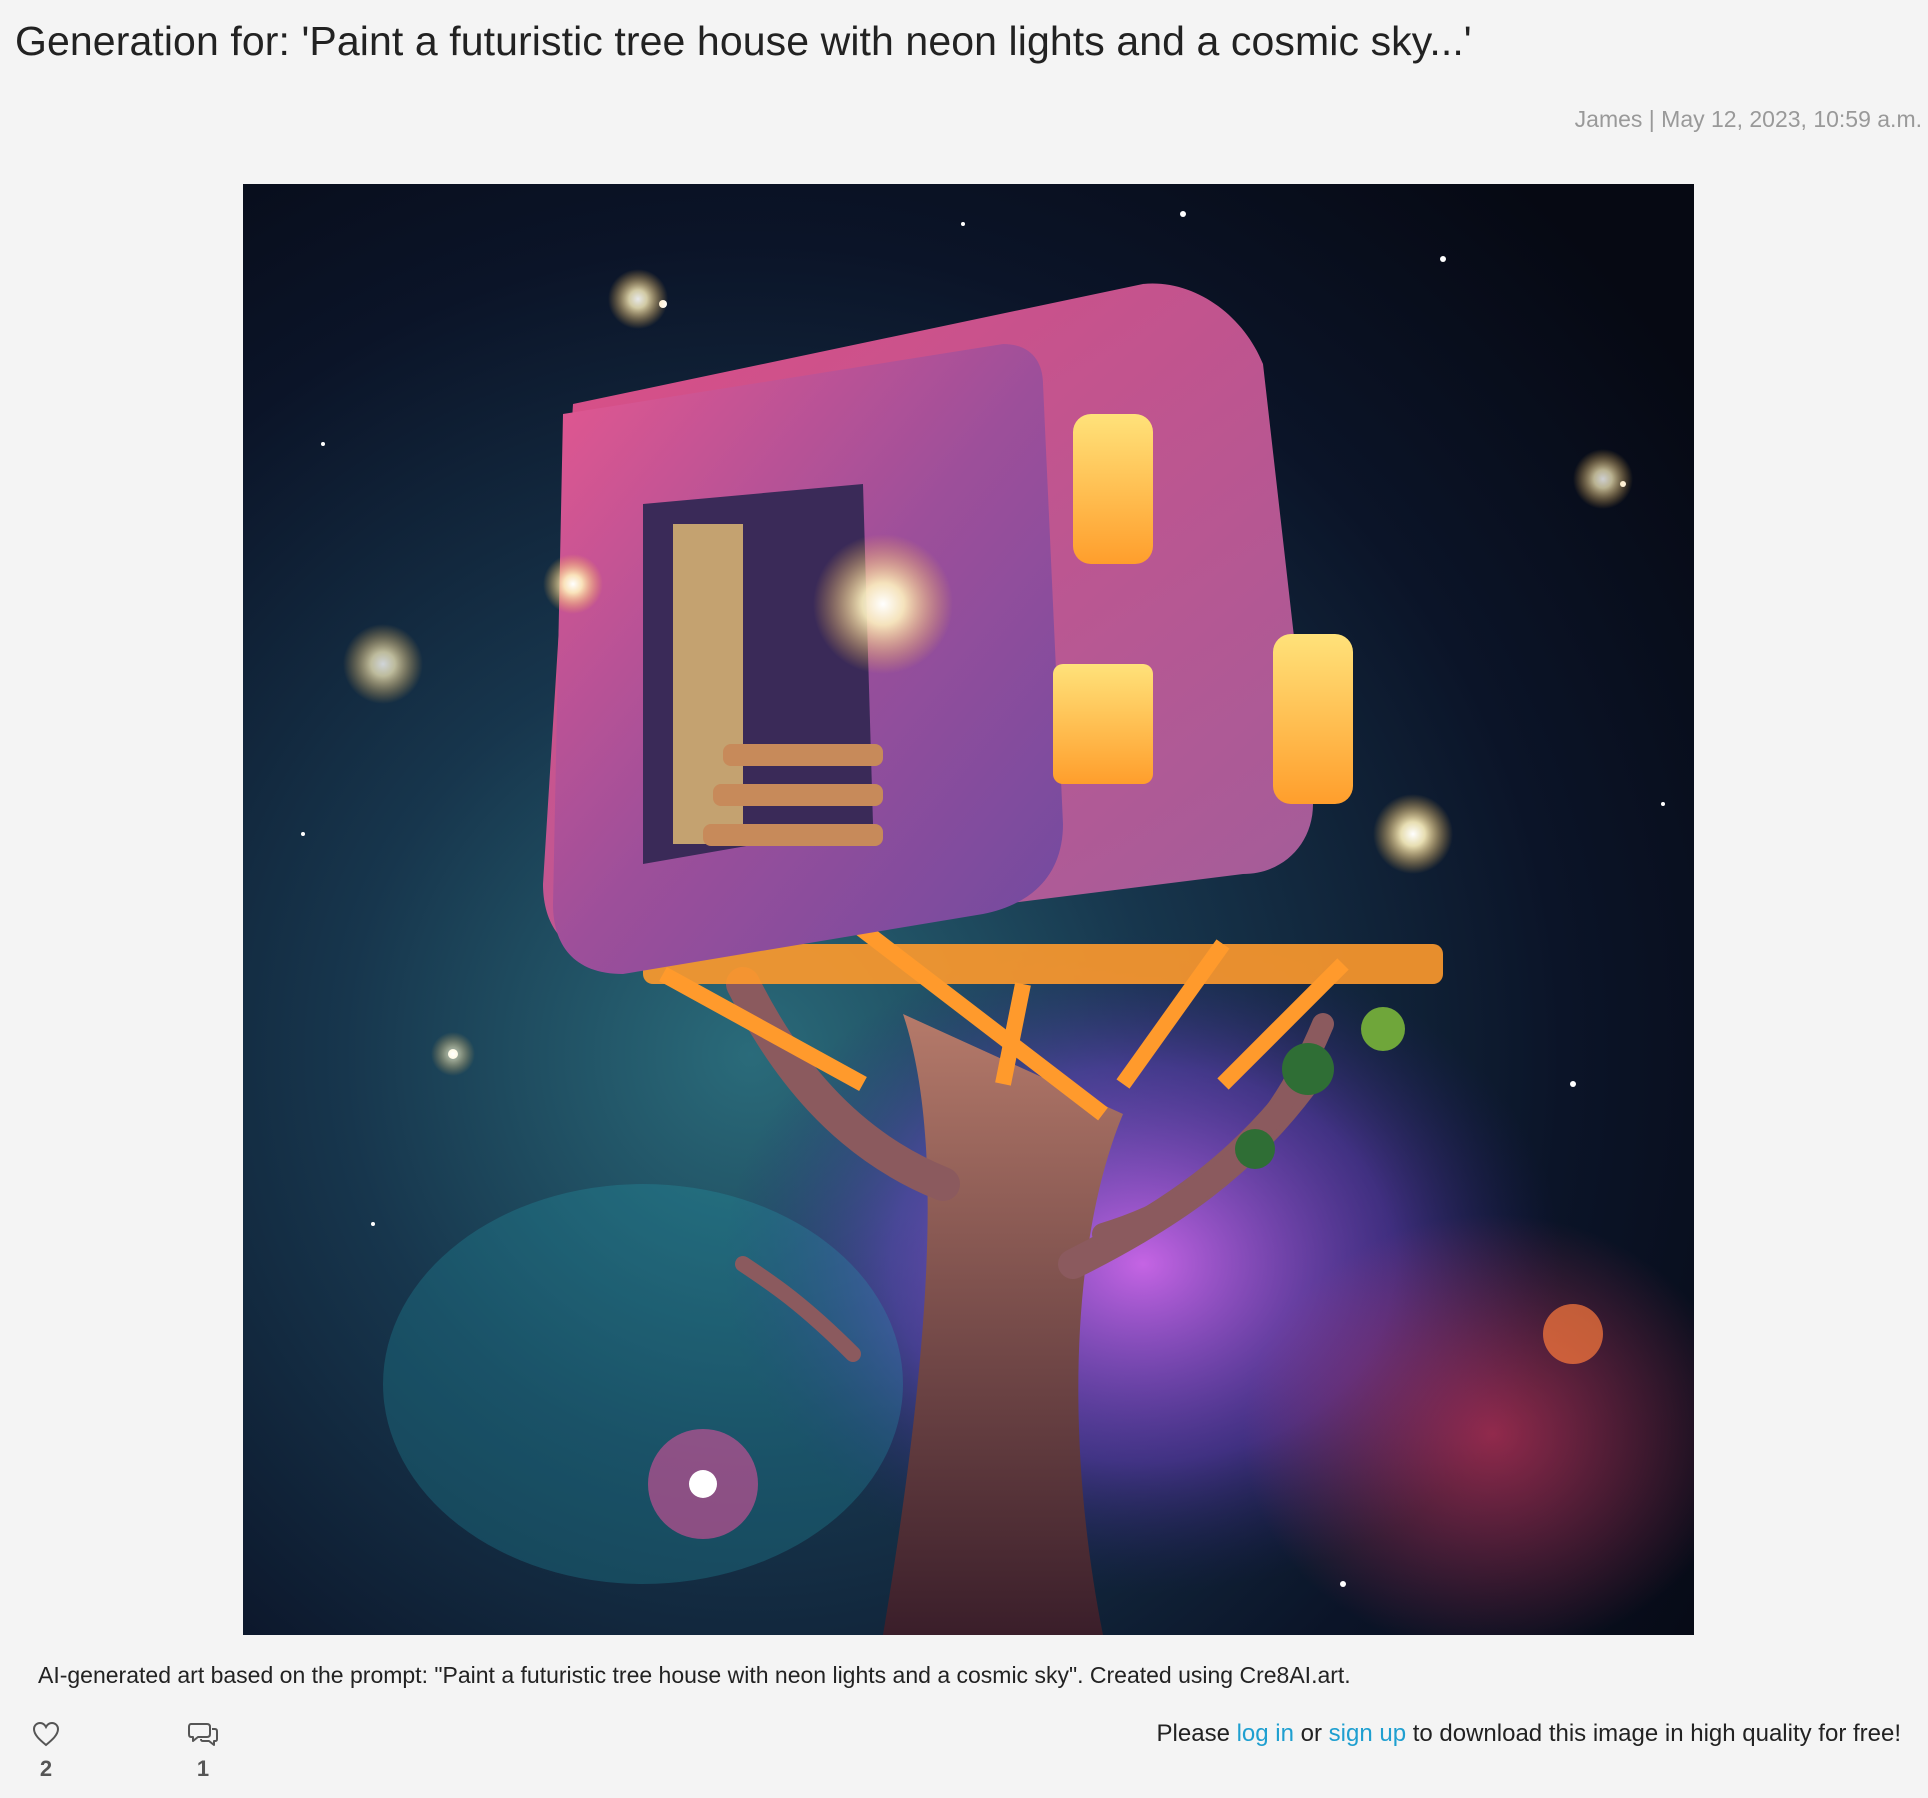 The width and height of the screenshot is (1928, 1798). I want to click on signup-link: sign up, so click(1367, 1733).